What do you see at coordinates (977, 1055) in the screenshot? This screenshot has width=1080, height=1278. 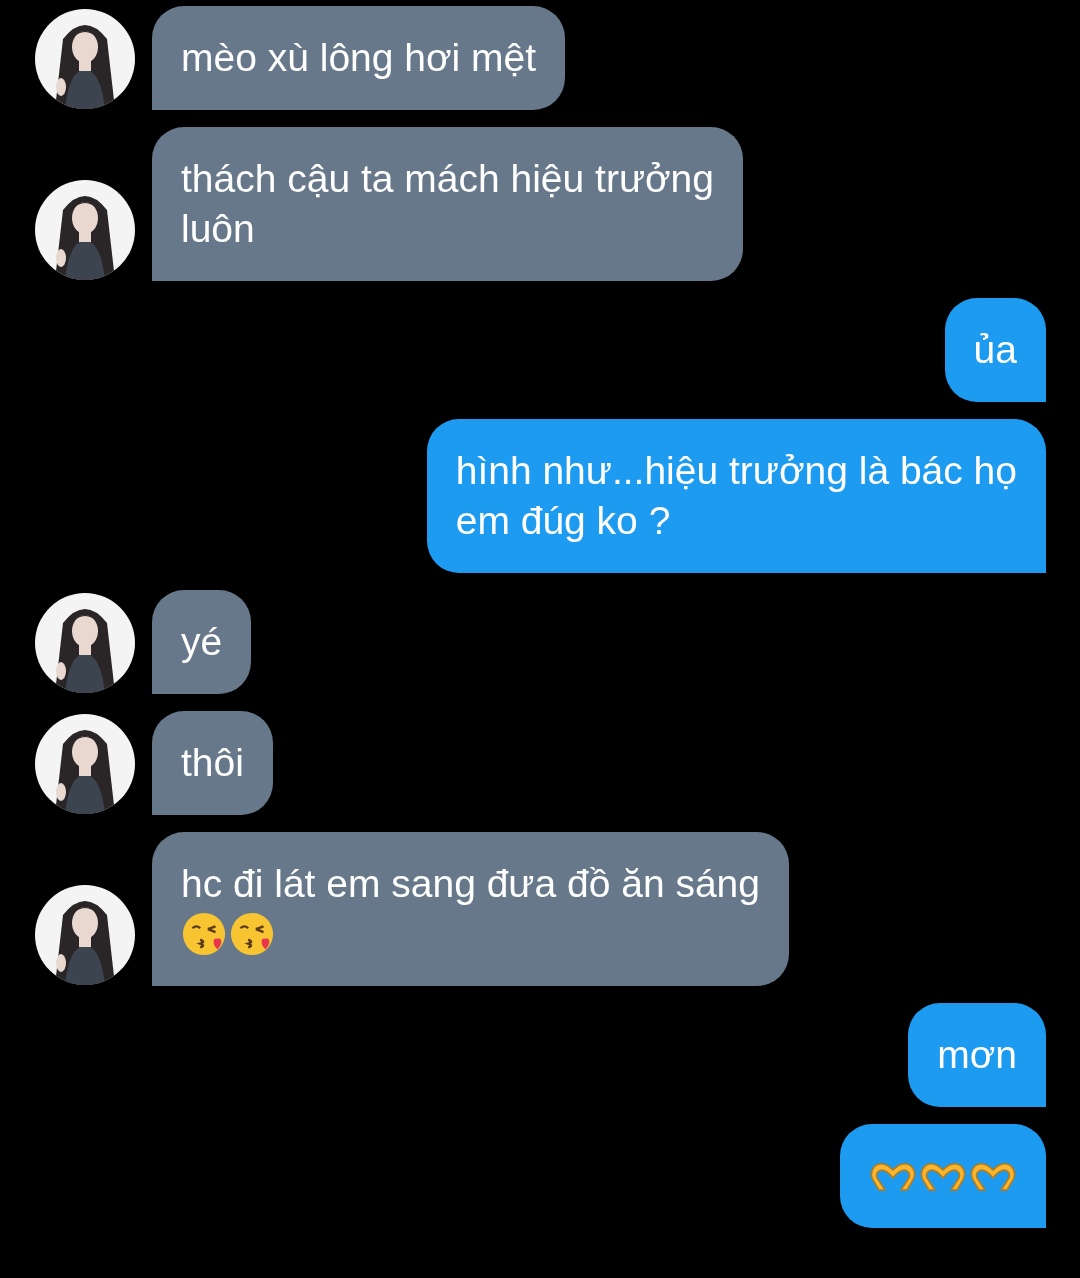 I see `message-text: mơn` at bounding box center [977, 1055].